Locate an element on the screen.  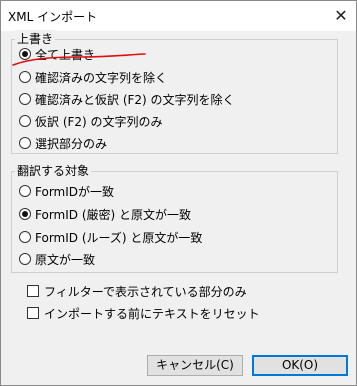
radio-overwrite-all: 全て上書き is located at coordinates (57, 54).